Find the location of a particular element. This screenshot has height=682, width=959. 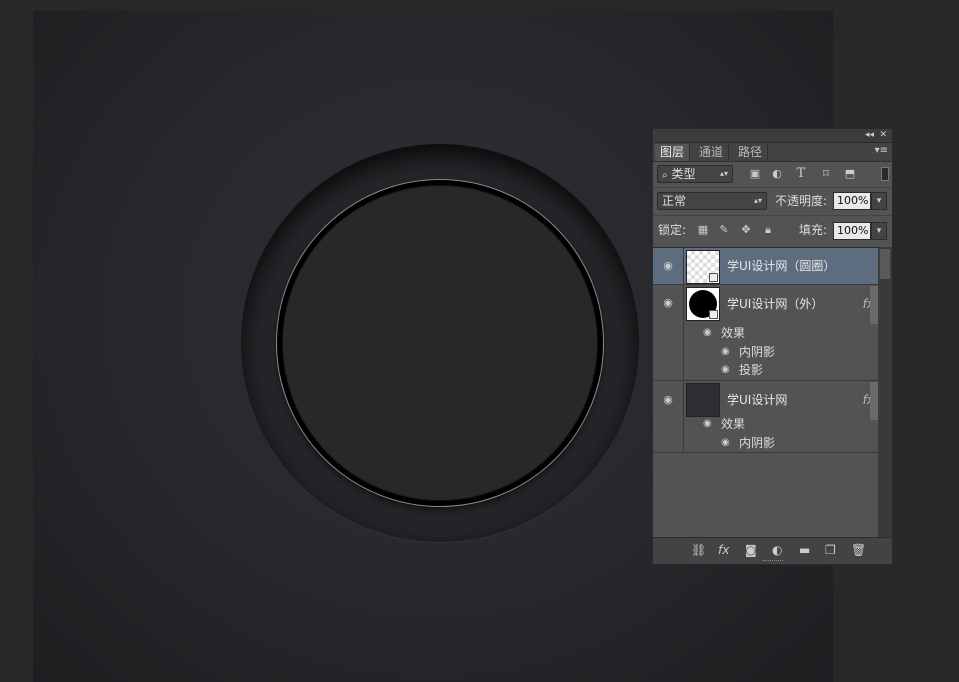

opacity-input: 100% is located at coordinates (852, 201).